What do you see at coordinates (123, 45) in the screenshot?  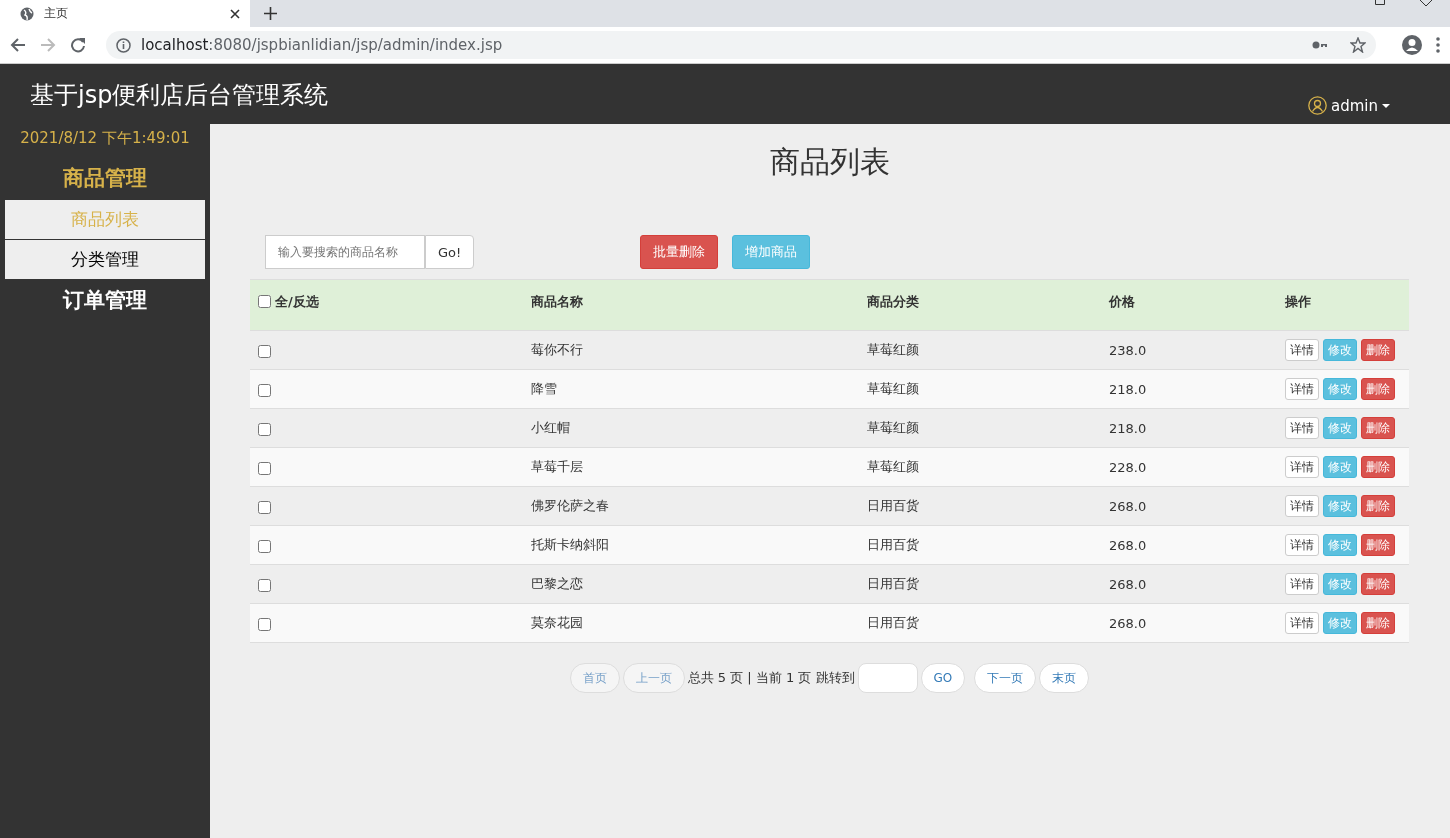 I see `info-icon` at bounding box center [123, 45].